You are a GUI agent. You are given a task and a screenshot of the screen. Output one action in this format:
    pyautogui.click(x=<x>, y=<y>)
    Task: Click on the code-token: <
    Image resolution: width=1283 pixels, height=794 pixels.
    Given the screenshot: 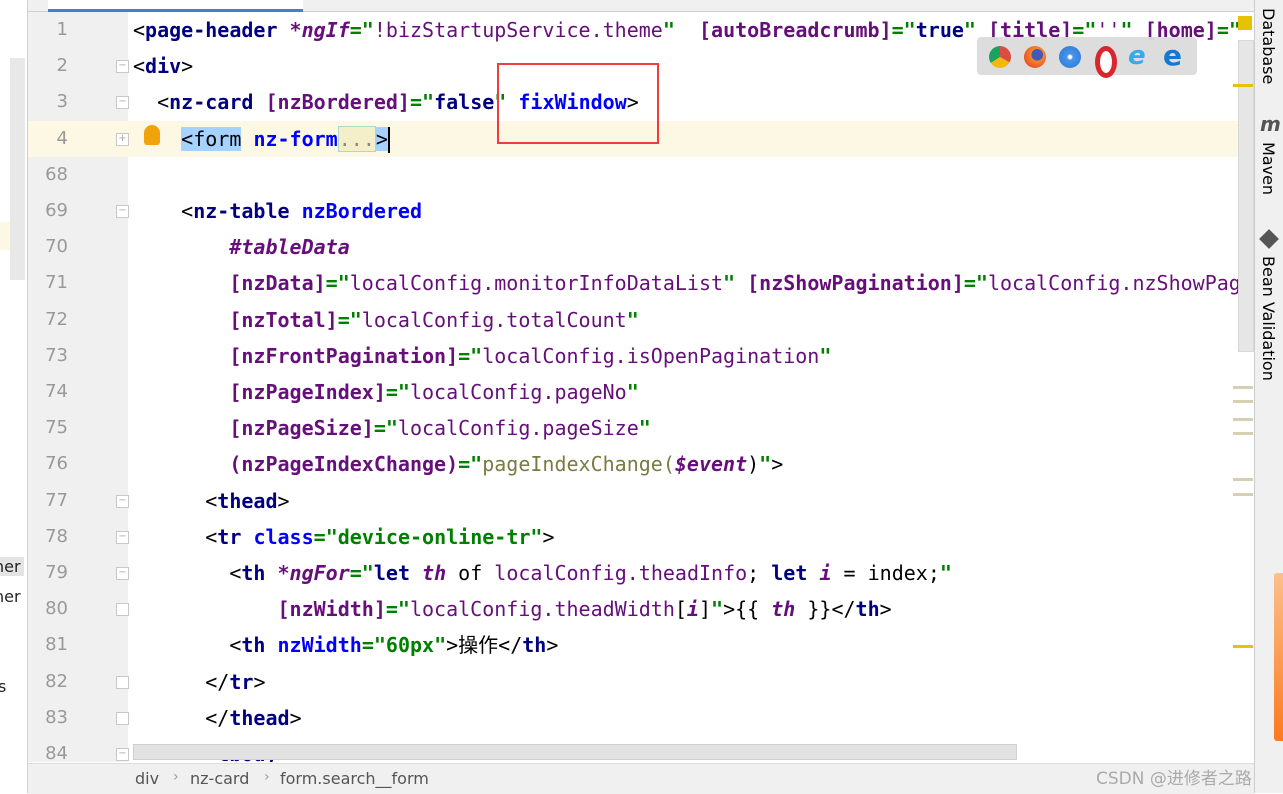 What is the action you would take?
    pyautogui.click(x=187, y=211)
    